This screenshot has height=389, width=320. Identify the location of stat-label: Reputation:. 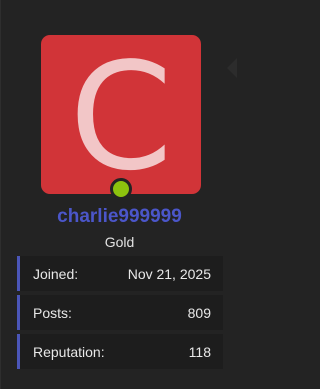
(69, 351).